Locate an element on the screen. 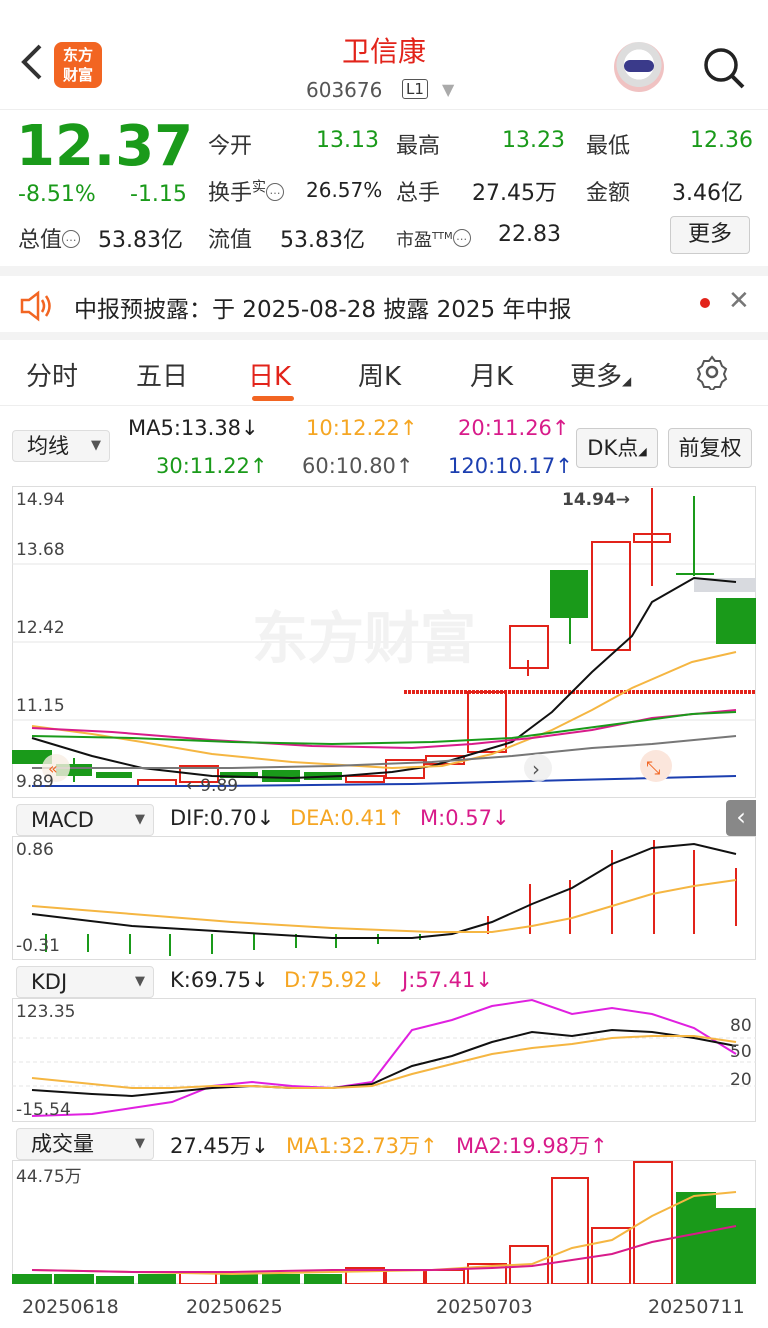 Image resolution: width=768 pixels, height=1328 pixels. stock-code: 603676 is located at coordinates (344, 90).